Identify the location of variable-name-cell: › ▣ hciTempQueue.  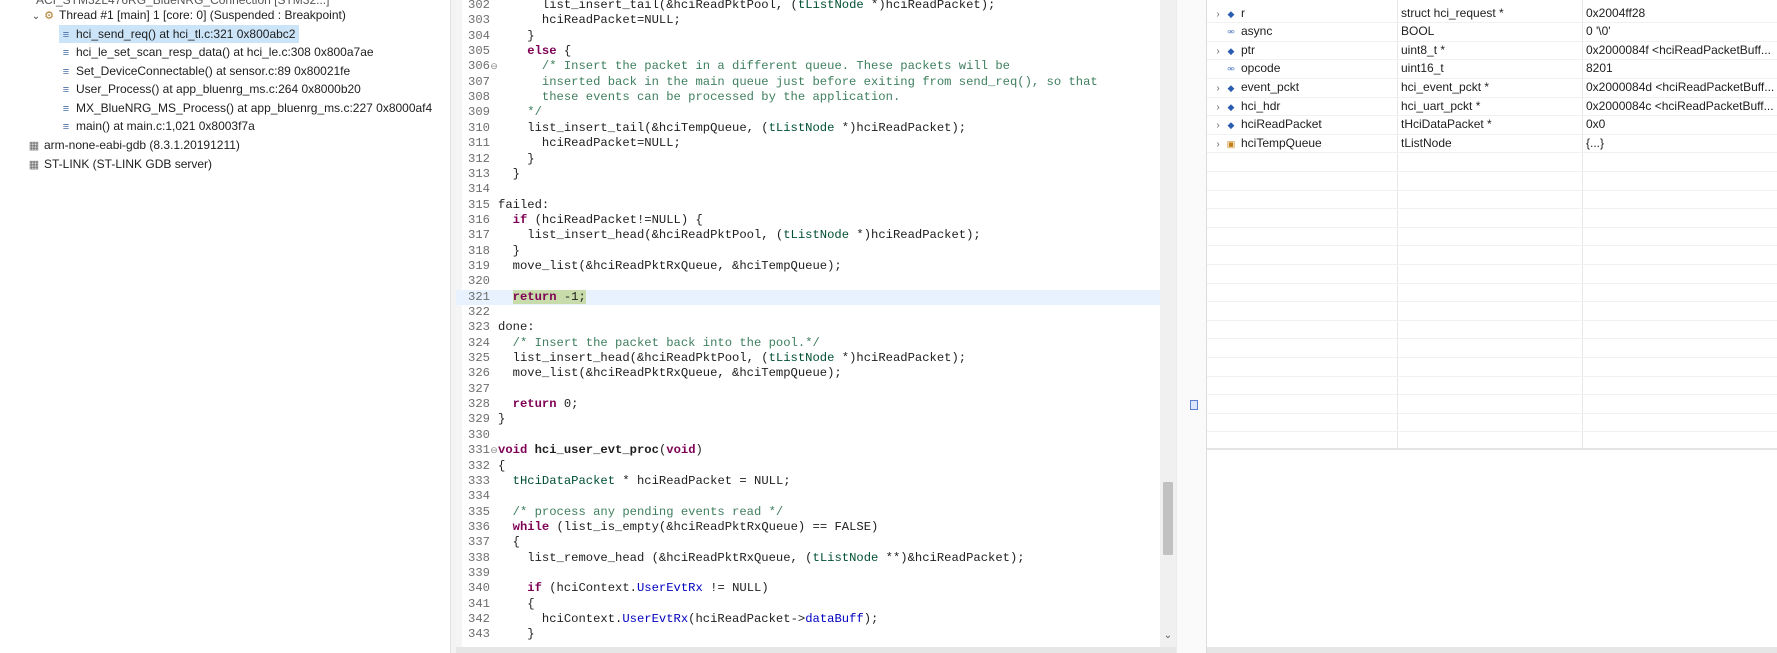
(1304, 143).